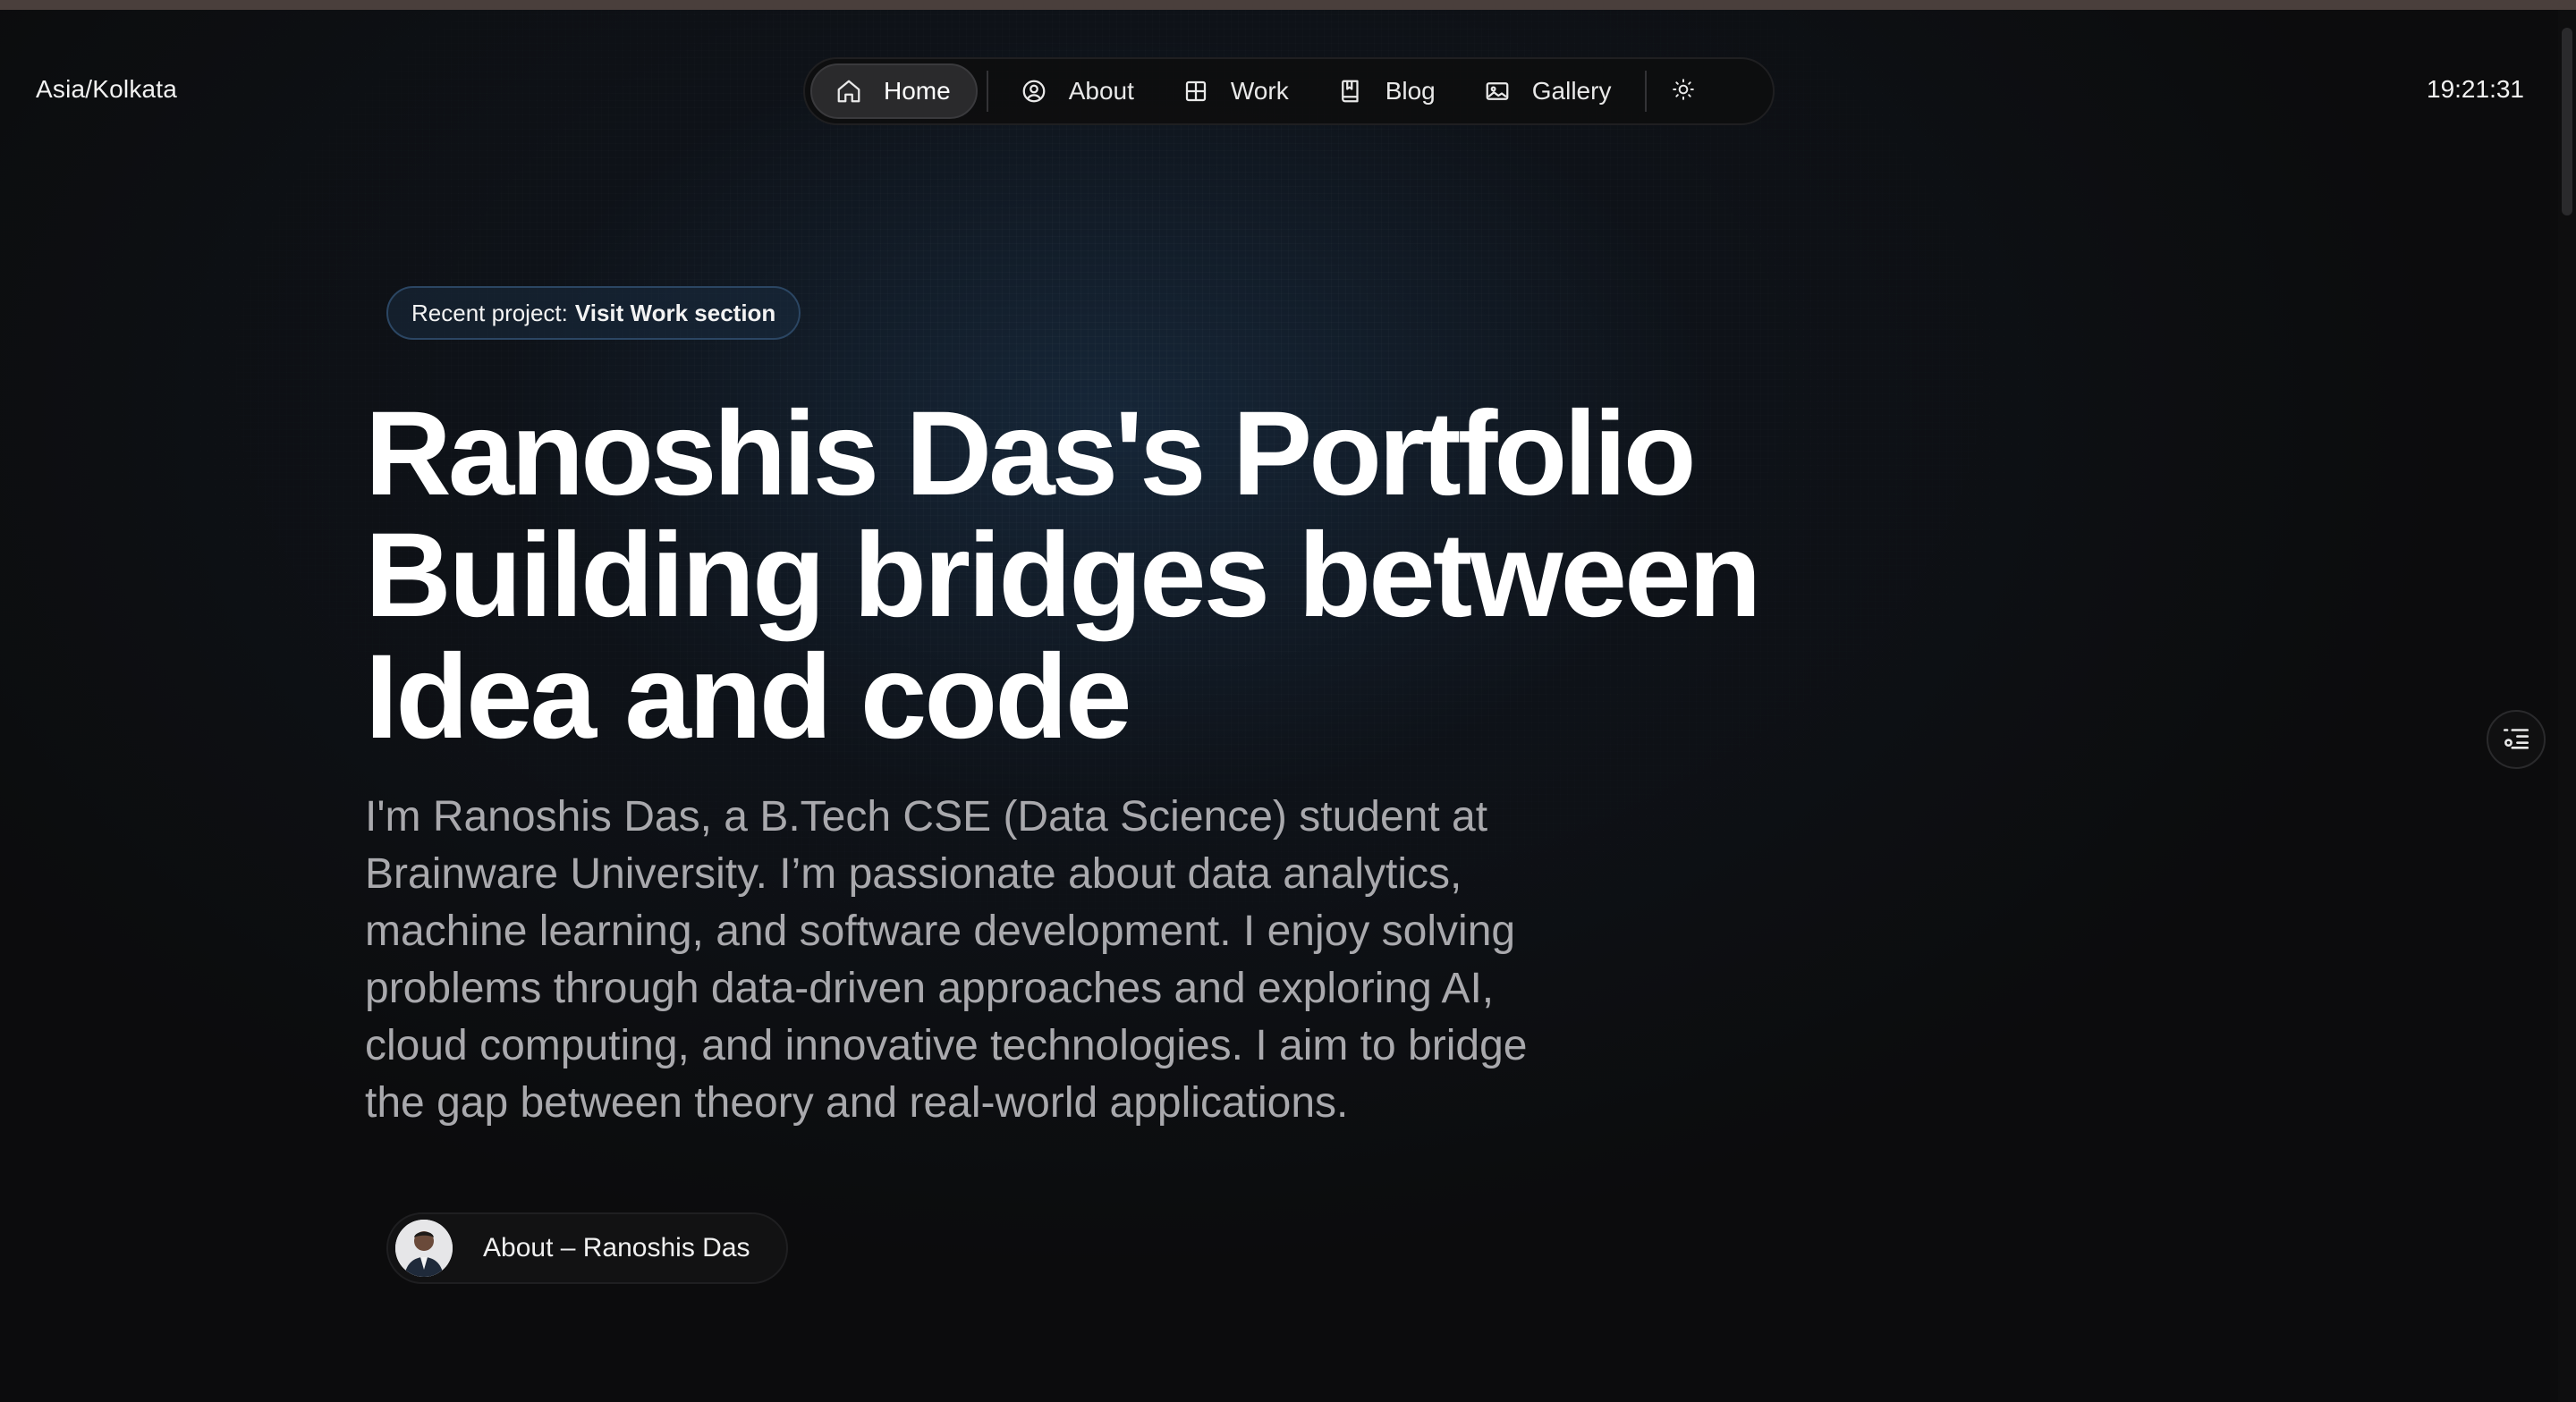 This screenshot has width=2576, height=1402. I want to click on nav-item-gallery: Gallery, so click(1549, 91).